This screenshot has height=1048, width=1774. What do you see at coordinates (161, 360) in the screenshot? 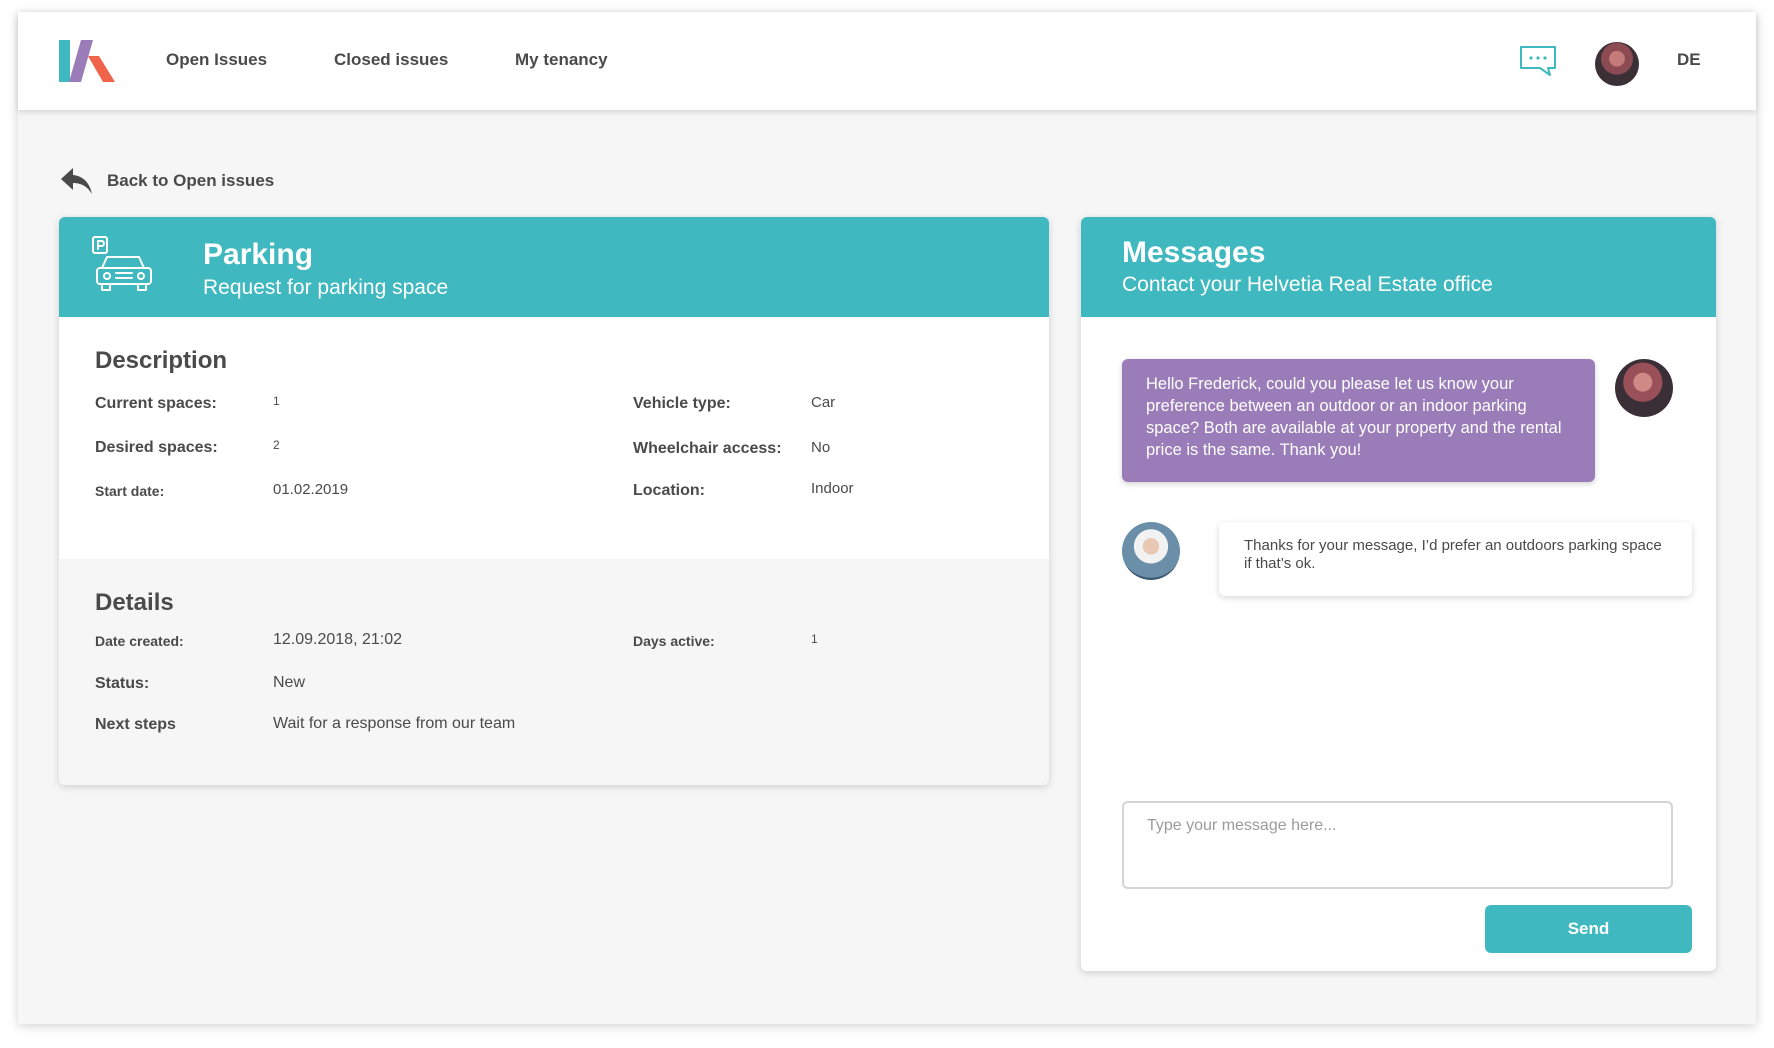
I see `description-heading: Description` at bounding box center [161, 360].